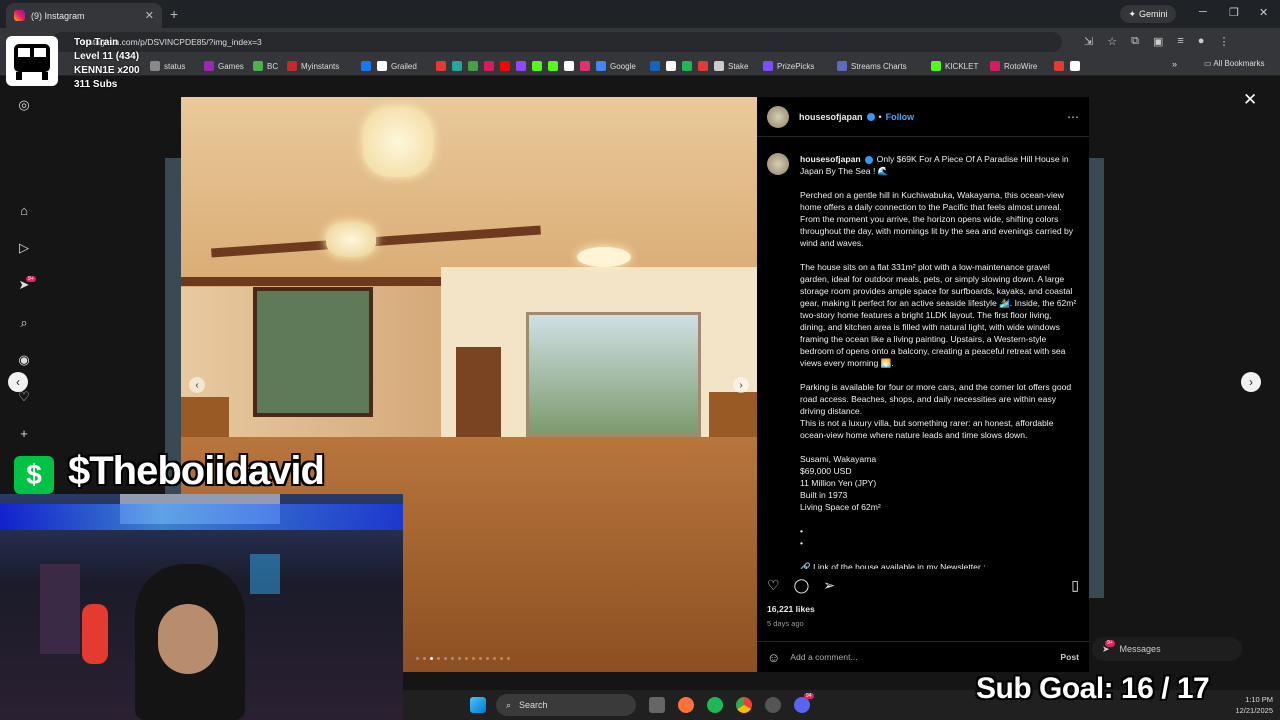 Image resolution: width=1280 pixels, height=720 pixels. I want to click on toolbar-actions: ⇲ ☆ ⧉ ▣ ≡ ● ⋮, so click(1156, 41).